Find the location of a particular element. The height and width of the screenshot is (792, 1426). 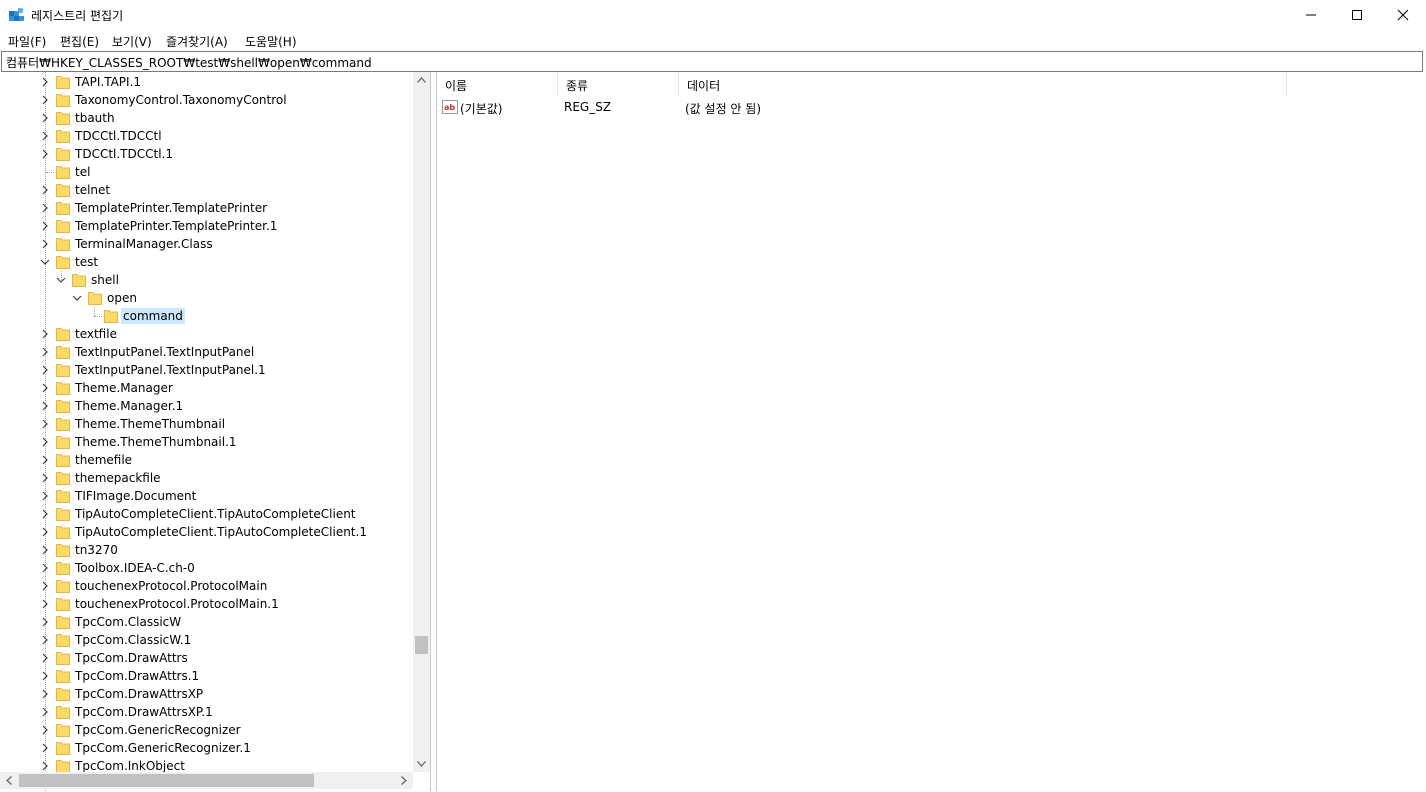

tree-item: TextInputPanel.TextInputPanel.1 is located at coordinates (206, 370).